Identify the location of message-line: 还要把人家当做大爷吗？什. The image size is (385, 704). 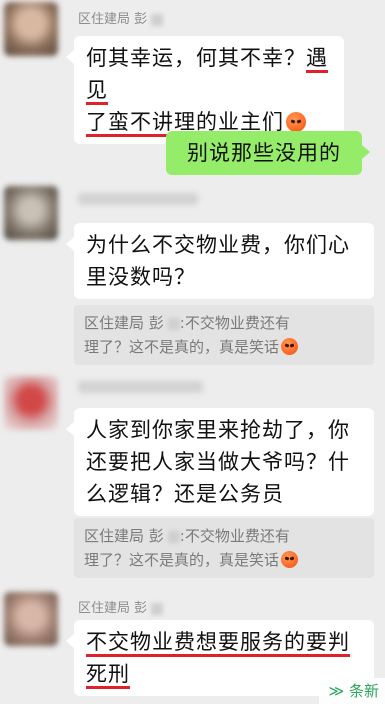
(218, 462).